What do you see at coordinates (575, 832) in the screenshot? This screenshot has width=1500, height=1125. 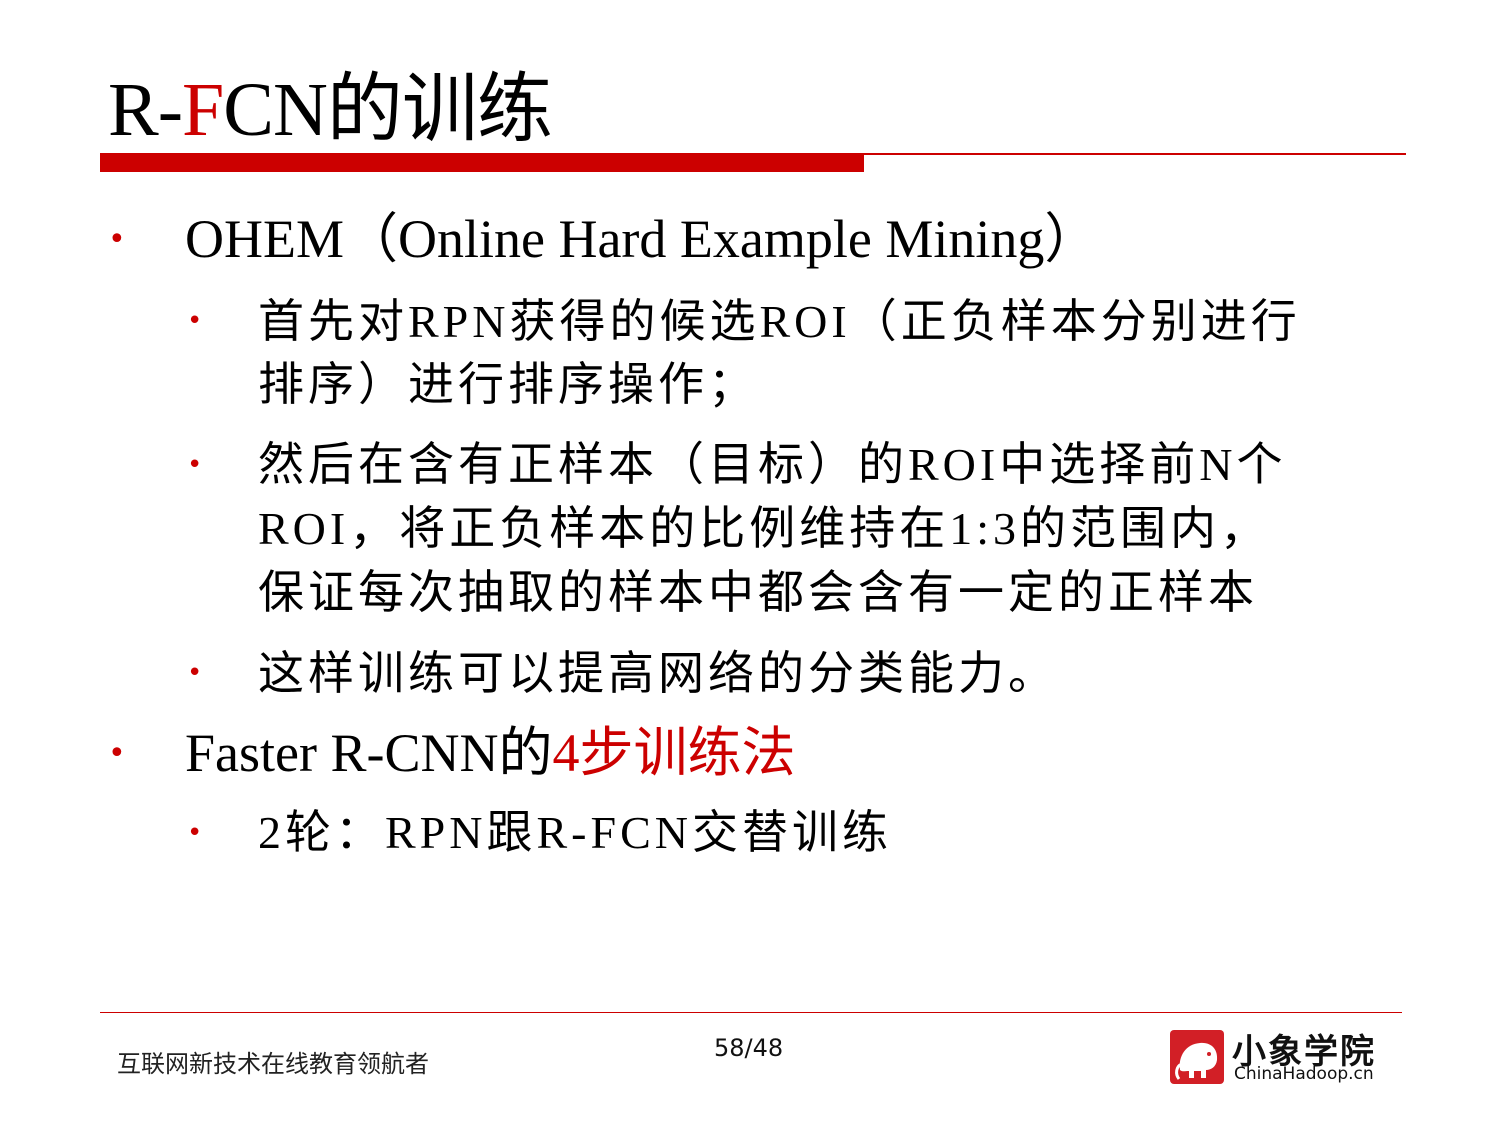 I see `bullet-faster-sub1: 2轮：RPN跟R-FCN交替训练` at bounding box center [575, 832].